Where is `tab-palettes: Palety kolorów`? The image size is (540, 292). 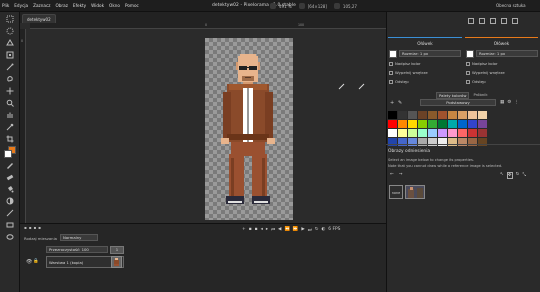 tab-palettes: Palety kolorów is located at coordinates (453, 95).